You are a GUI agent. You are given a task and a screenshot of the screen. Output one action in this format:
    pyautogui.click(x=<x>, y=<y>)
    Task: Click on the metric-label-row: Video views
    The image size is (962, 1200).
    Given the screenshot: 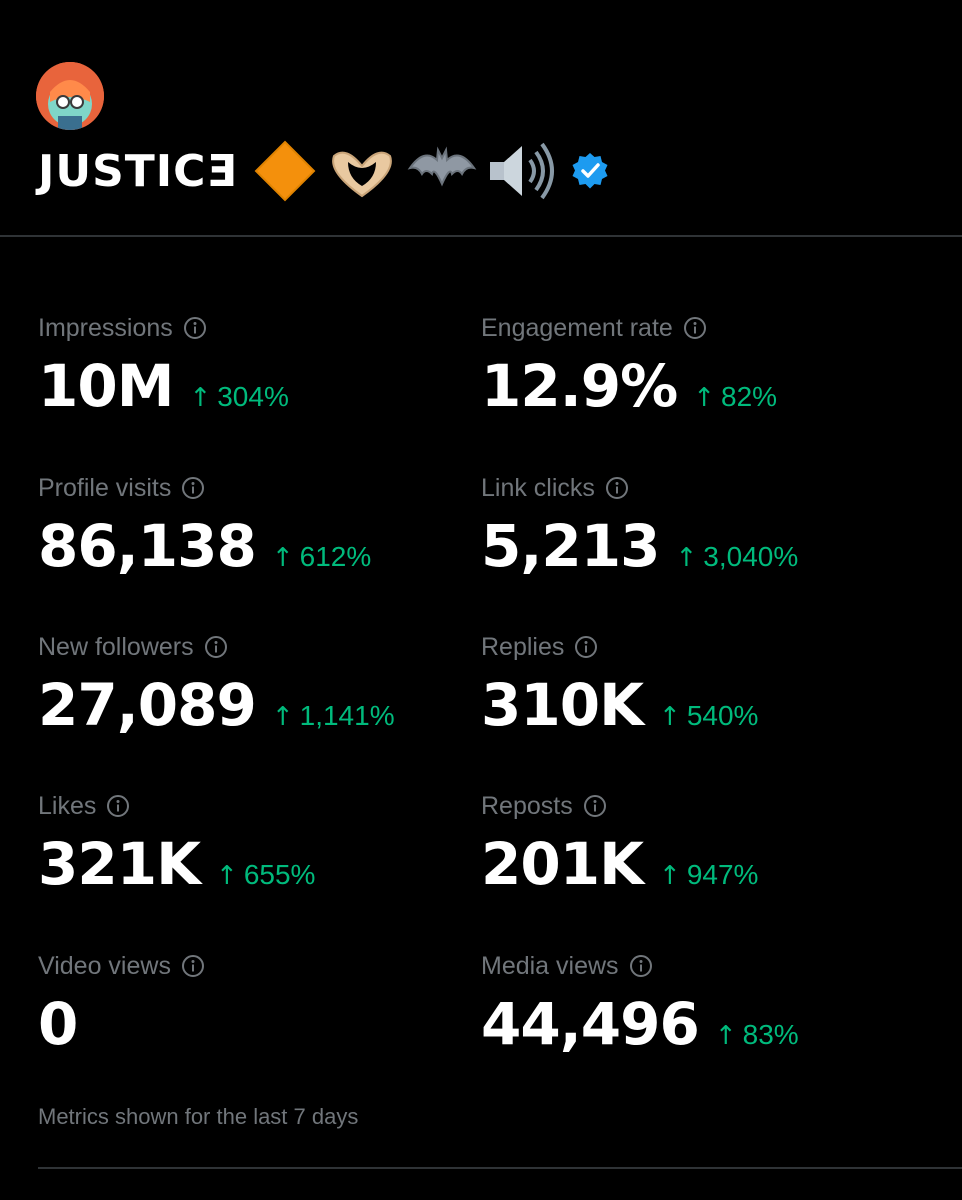 What is the action you would take?
    pyautogui.click(x=258, y=966)
    